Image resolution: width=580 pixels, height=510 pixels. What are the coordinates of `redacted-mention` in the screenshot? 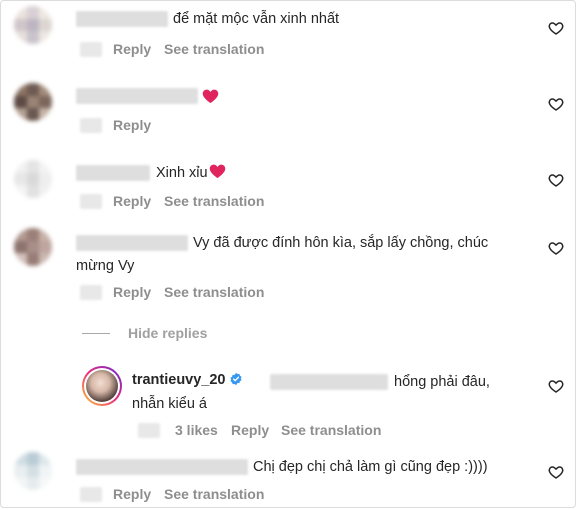 It's located at (329, 382).